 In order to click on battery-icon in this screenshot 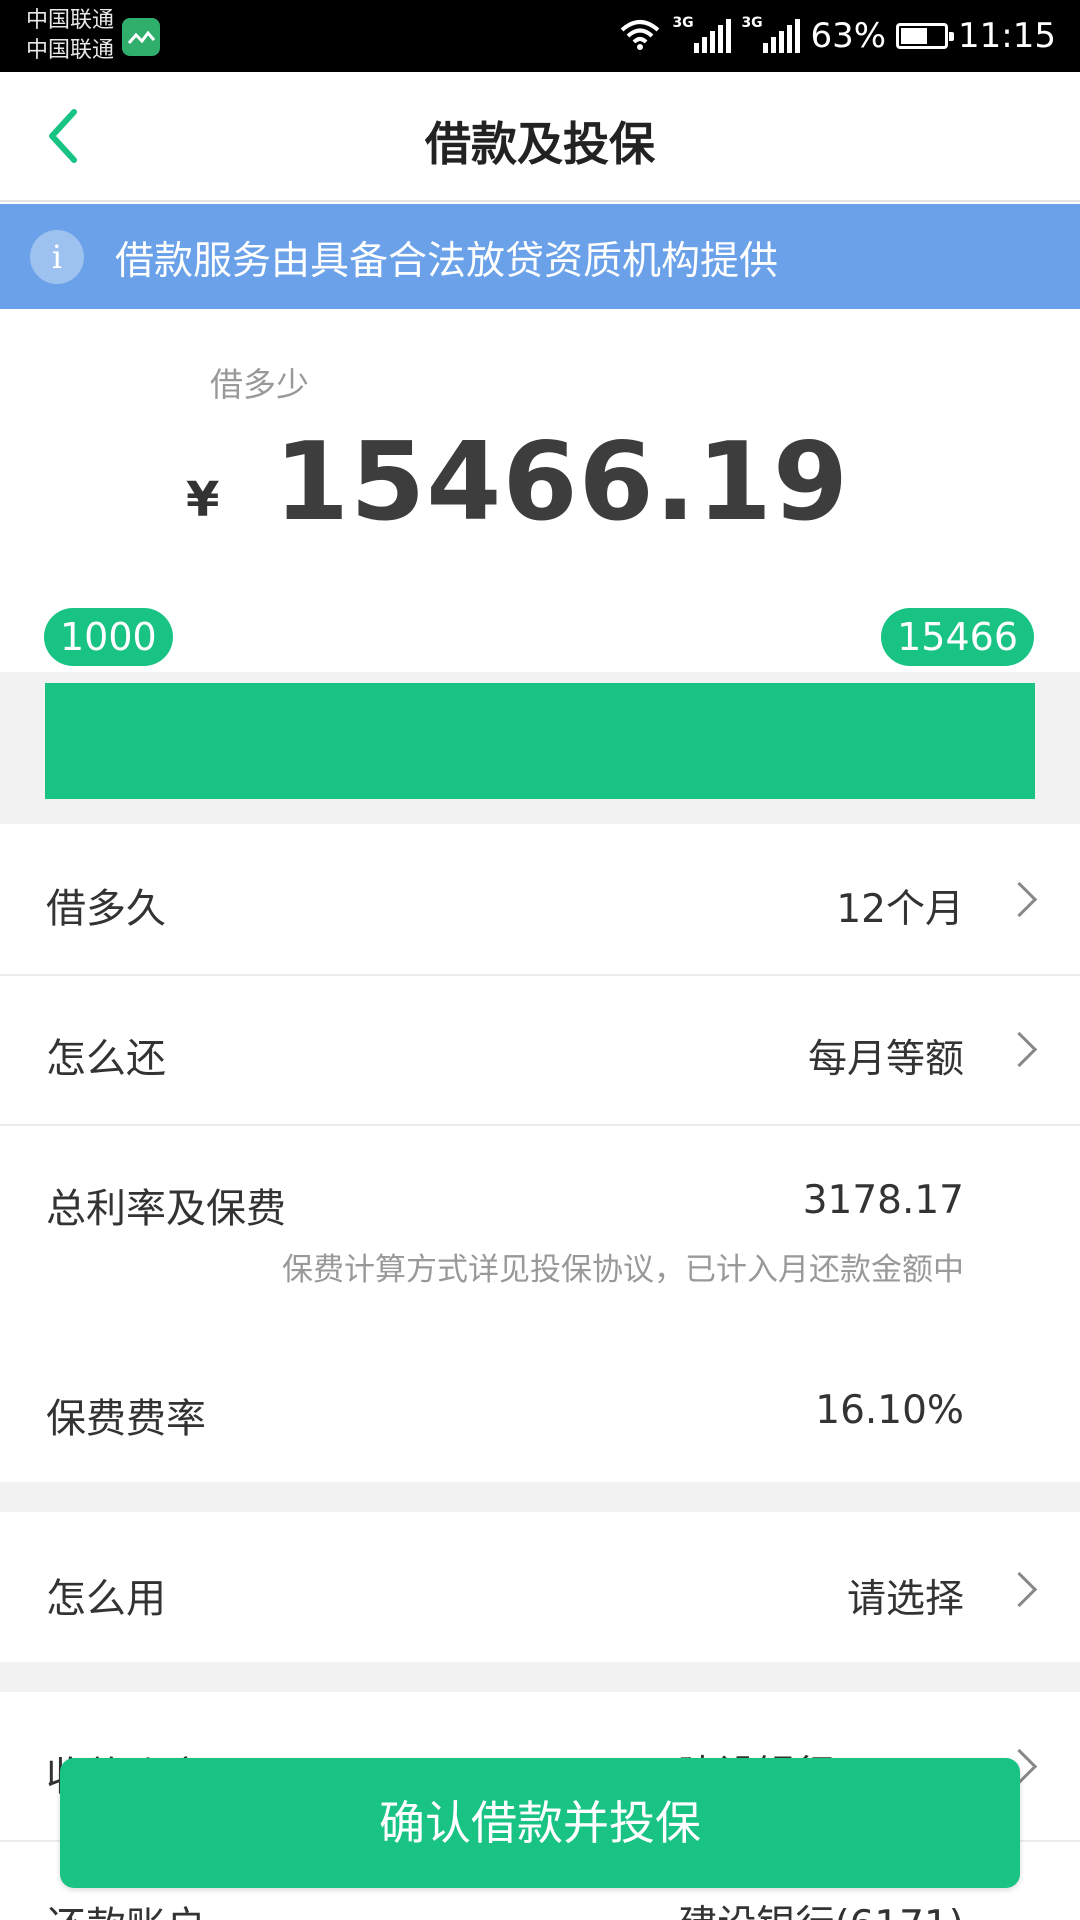, I will do `click(925, 36)`.